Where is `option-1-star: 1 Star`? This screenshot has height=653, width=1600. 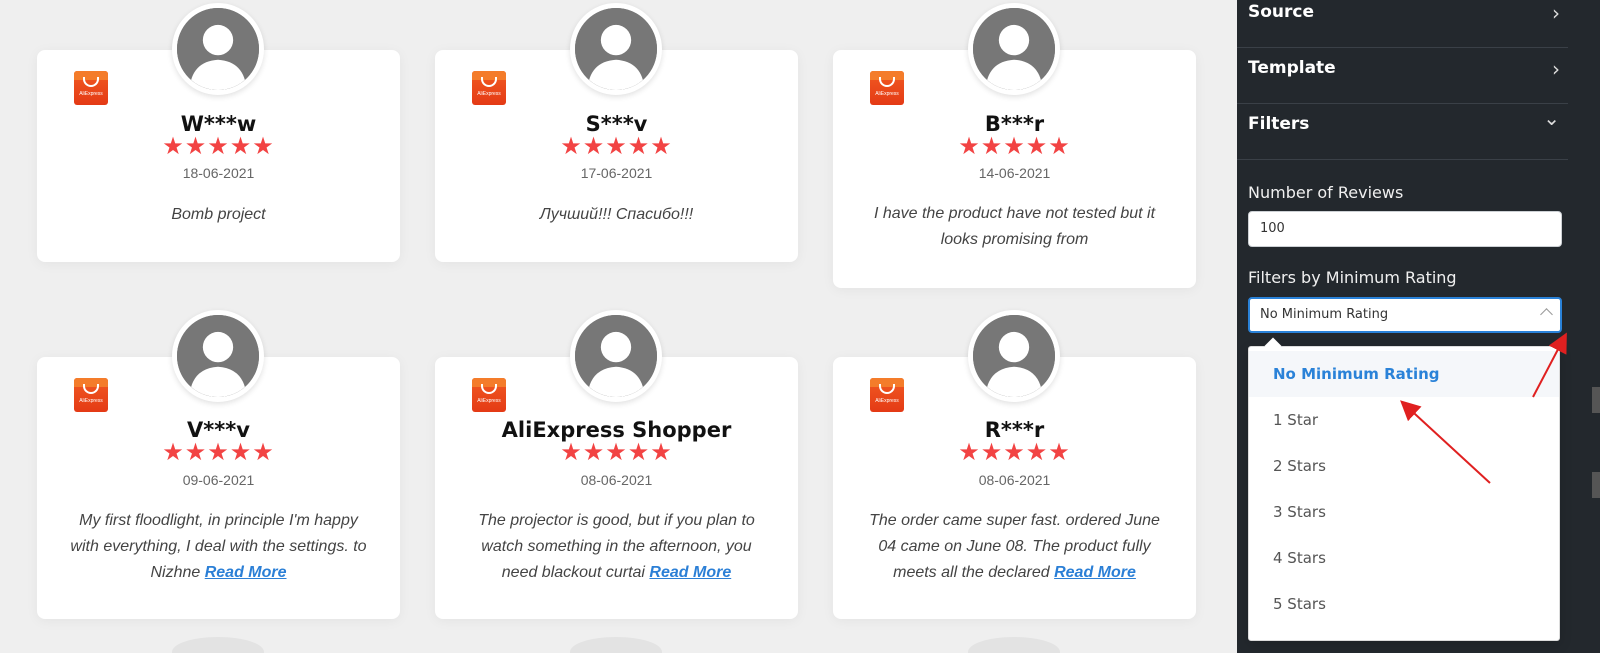
option-1-star: 1 Star is located at coordinates (1404, 420).